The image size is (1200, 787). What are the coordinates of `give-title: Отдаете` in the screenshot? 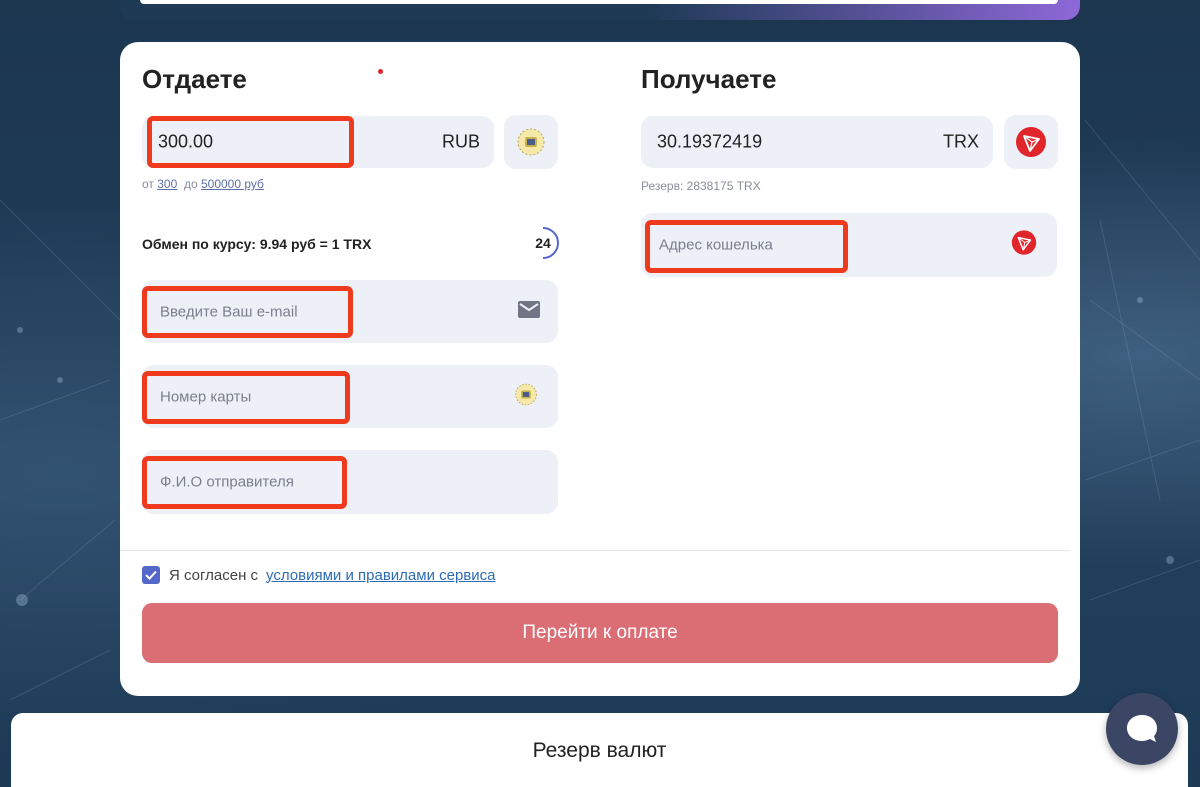 It's located at (194, 79).